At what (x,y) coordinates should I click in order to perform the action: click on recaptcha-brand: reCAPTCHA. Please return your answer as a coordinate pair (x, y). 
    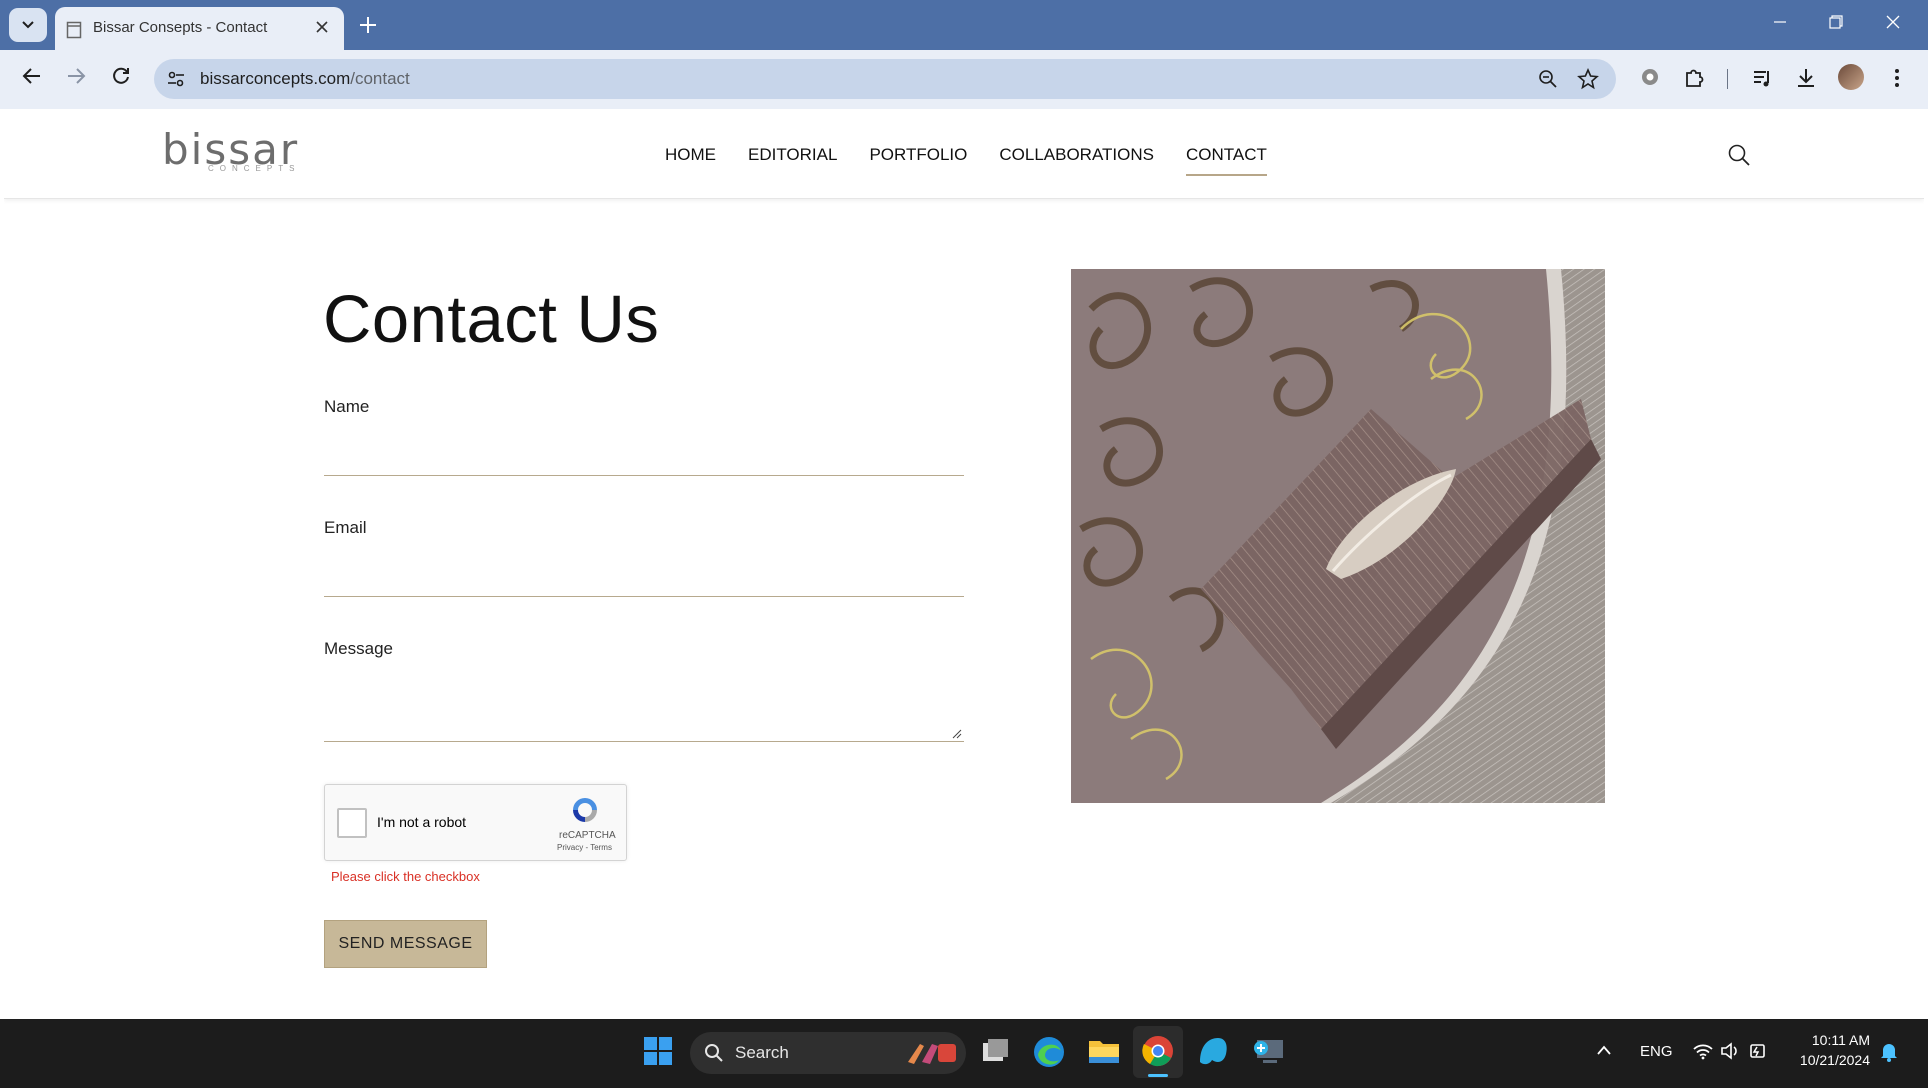
    Looking at the image, I should click on (587, 835).